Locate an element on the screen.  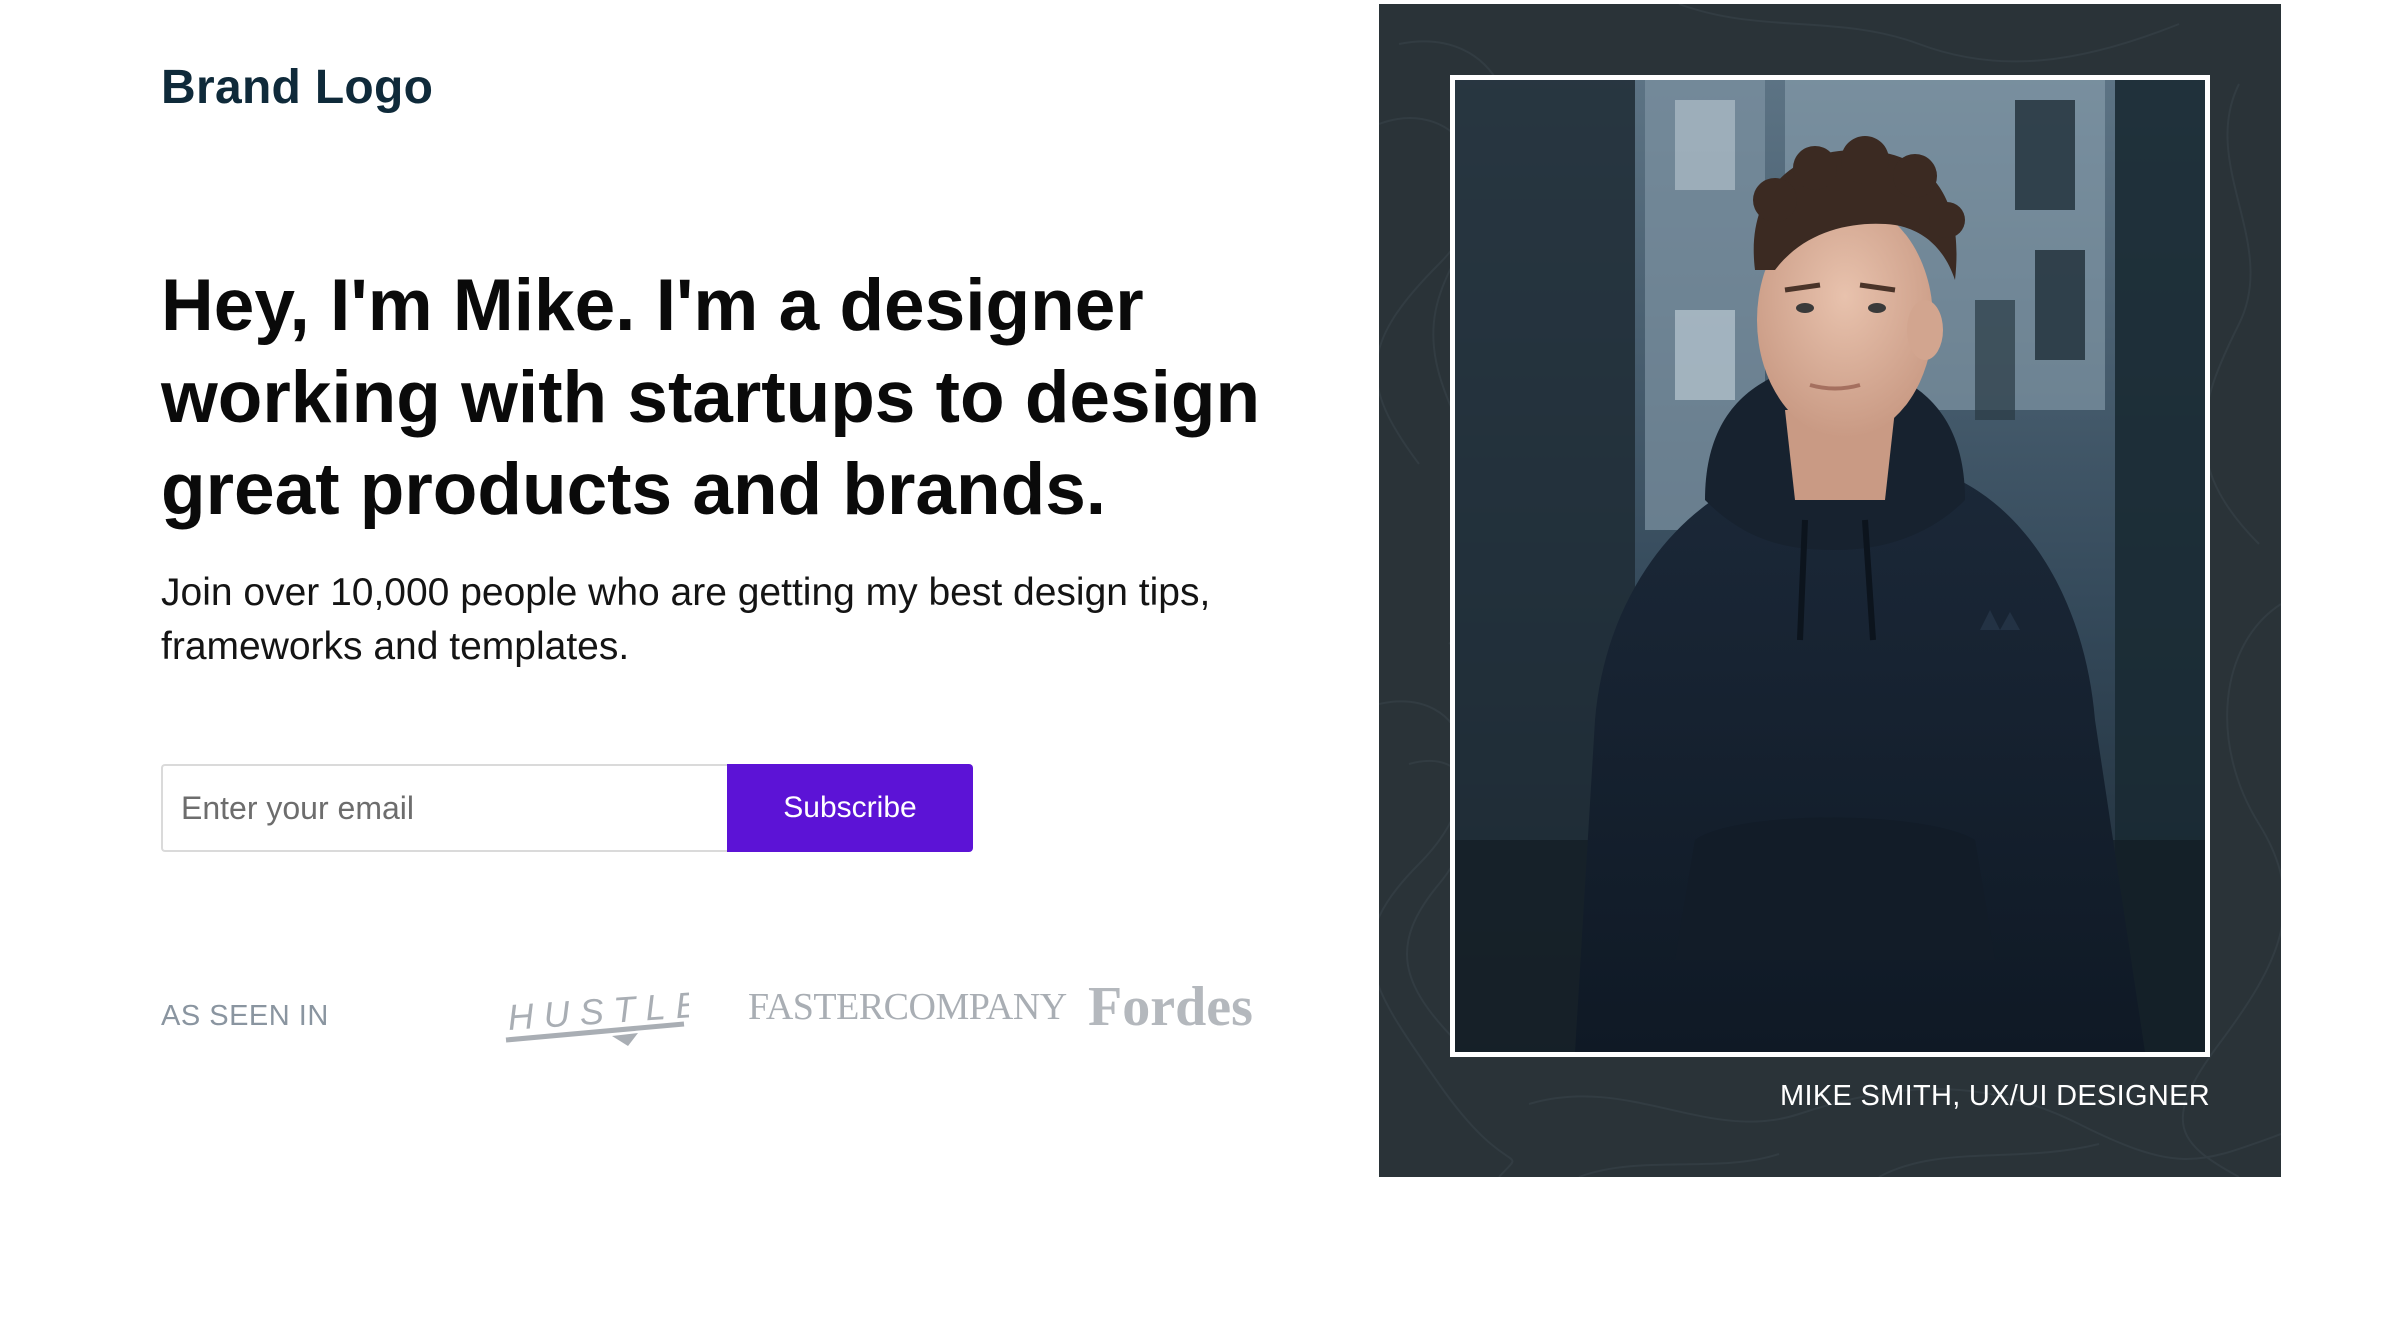
brand-logo: Brand Logo is located at coordinates (297, 87).